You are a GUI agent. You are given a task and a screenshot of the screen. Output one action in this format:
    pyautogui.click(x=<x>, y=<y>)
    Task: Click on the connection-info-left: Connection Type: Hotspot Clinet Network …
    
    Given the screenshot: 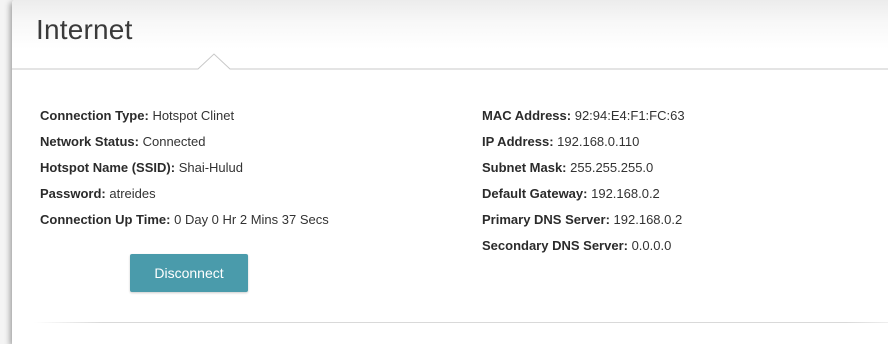 What is the action you would take?
    pyautogui.click(x=184, y=172)
    